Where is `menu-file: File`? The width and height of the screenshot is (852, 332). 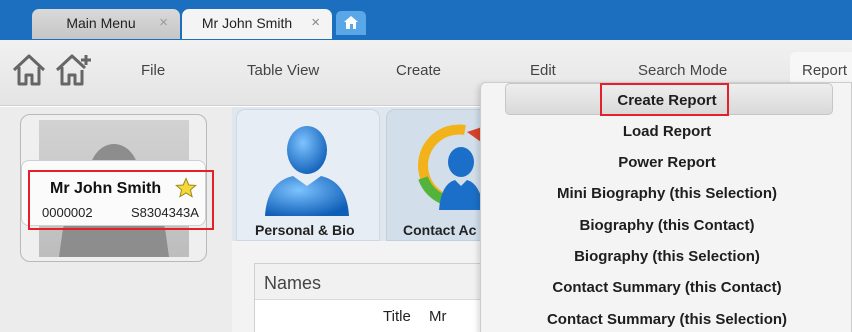 menu-file: File is located at coordinates (153, 70).